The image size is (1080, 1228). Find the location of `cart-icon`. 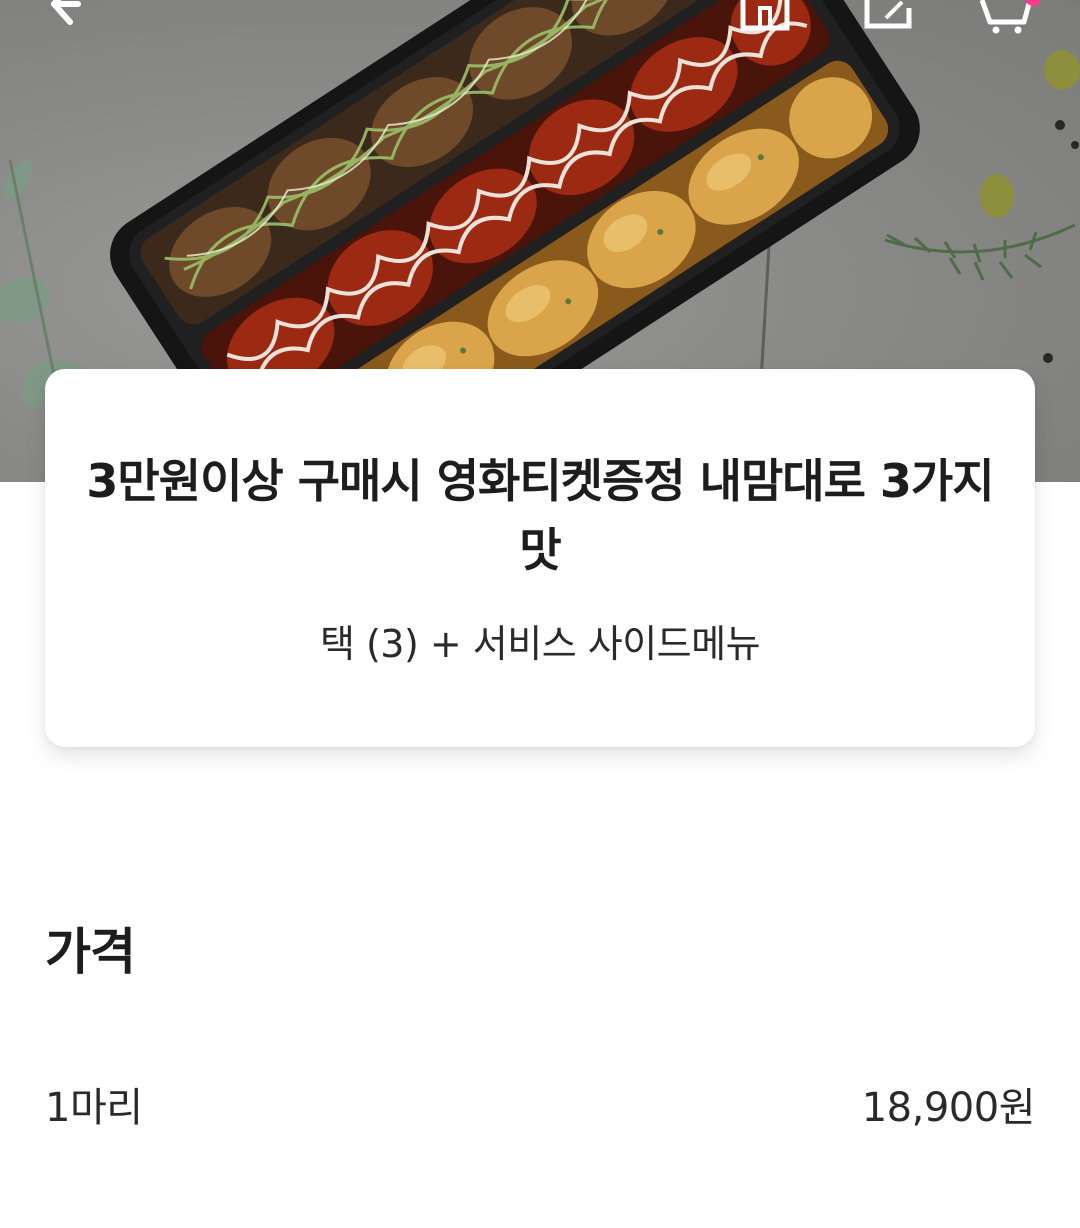

cart-icon is located at coordinates (1011, 18).